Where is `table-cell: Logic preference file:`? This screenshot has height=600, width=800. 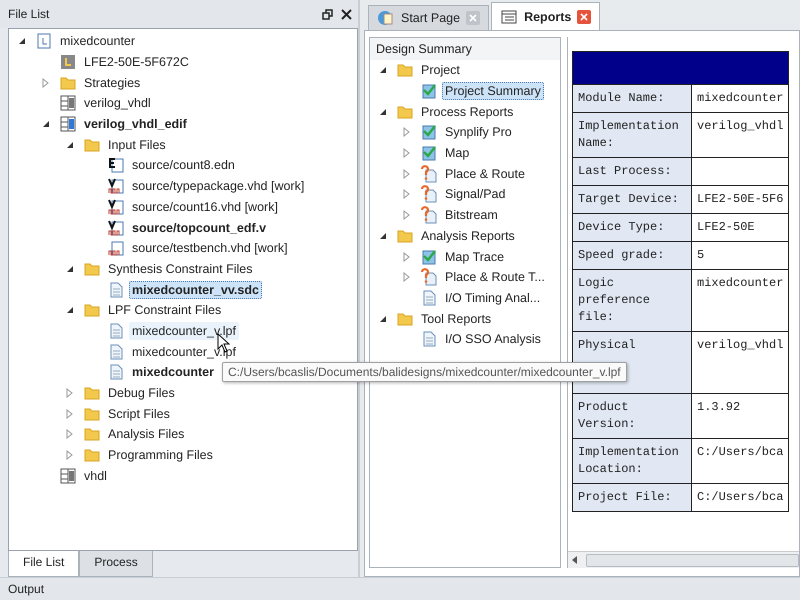 table-cell: Logic preference file: is located at coordinates (632, 301).